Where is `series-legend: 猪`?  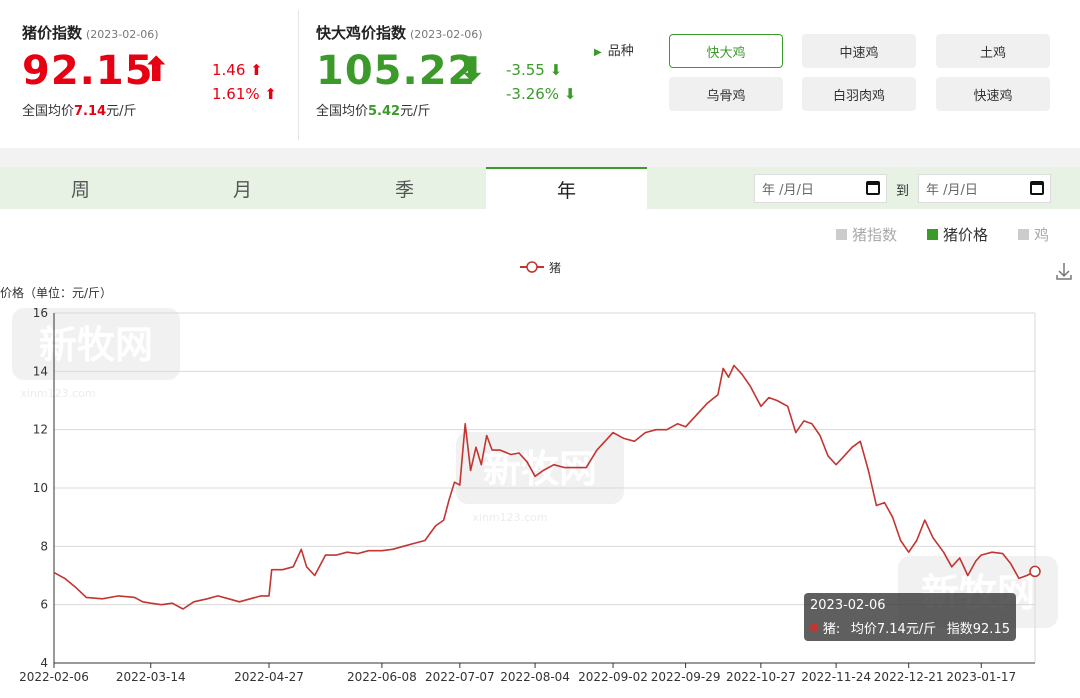 series-legend: 猪 is located at coordinates (540, 268).